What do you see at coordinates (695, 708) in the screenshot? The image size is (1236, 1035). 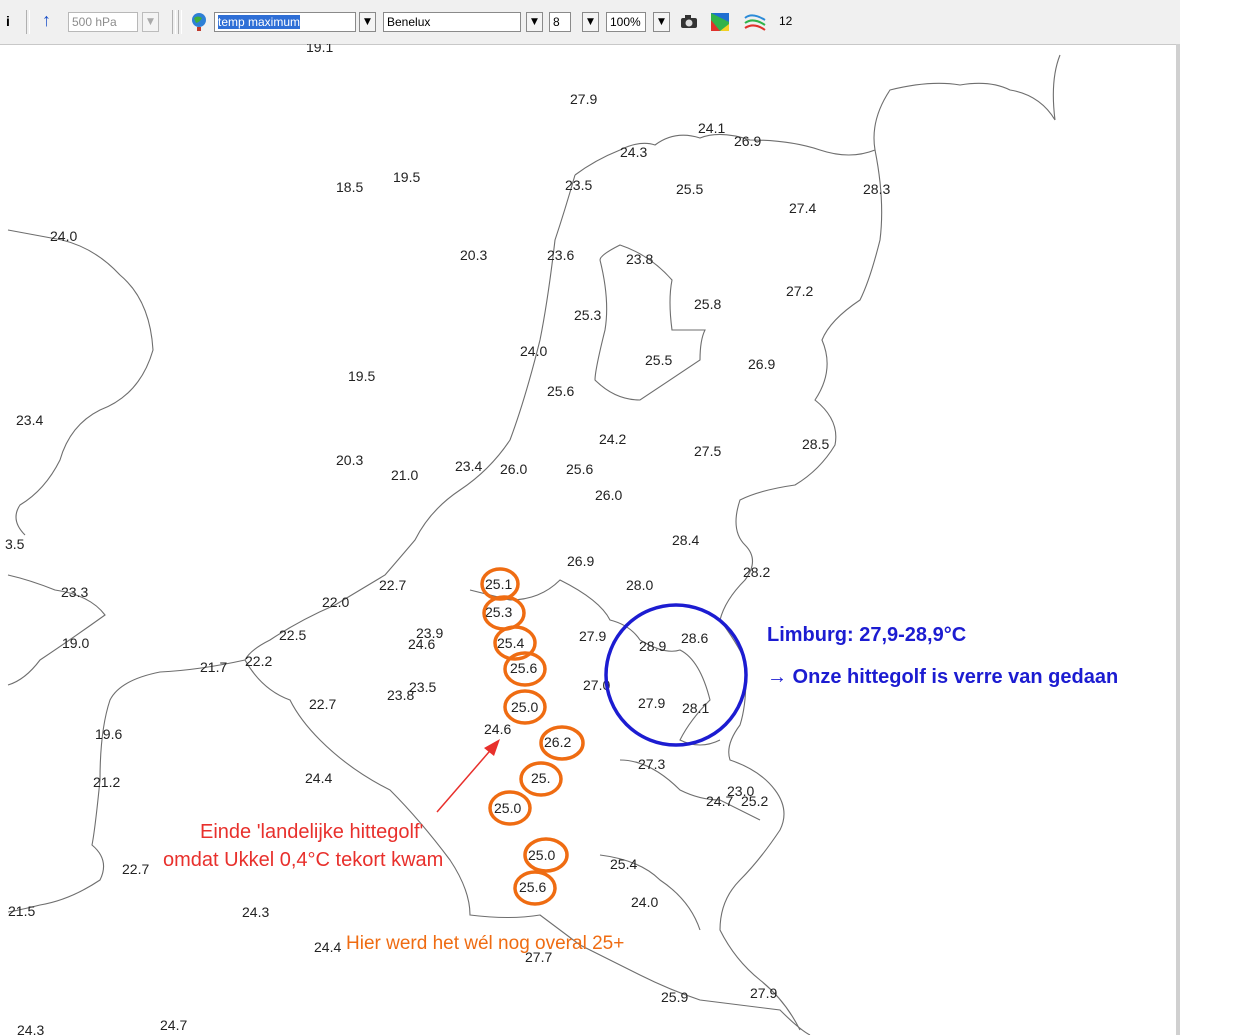 I see `station-value: 28.1` at bounding box center [695, 708].